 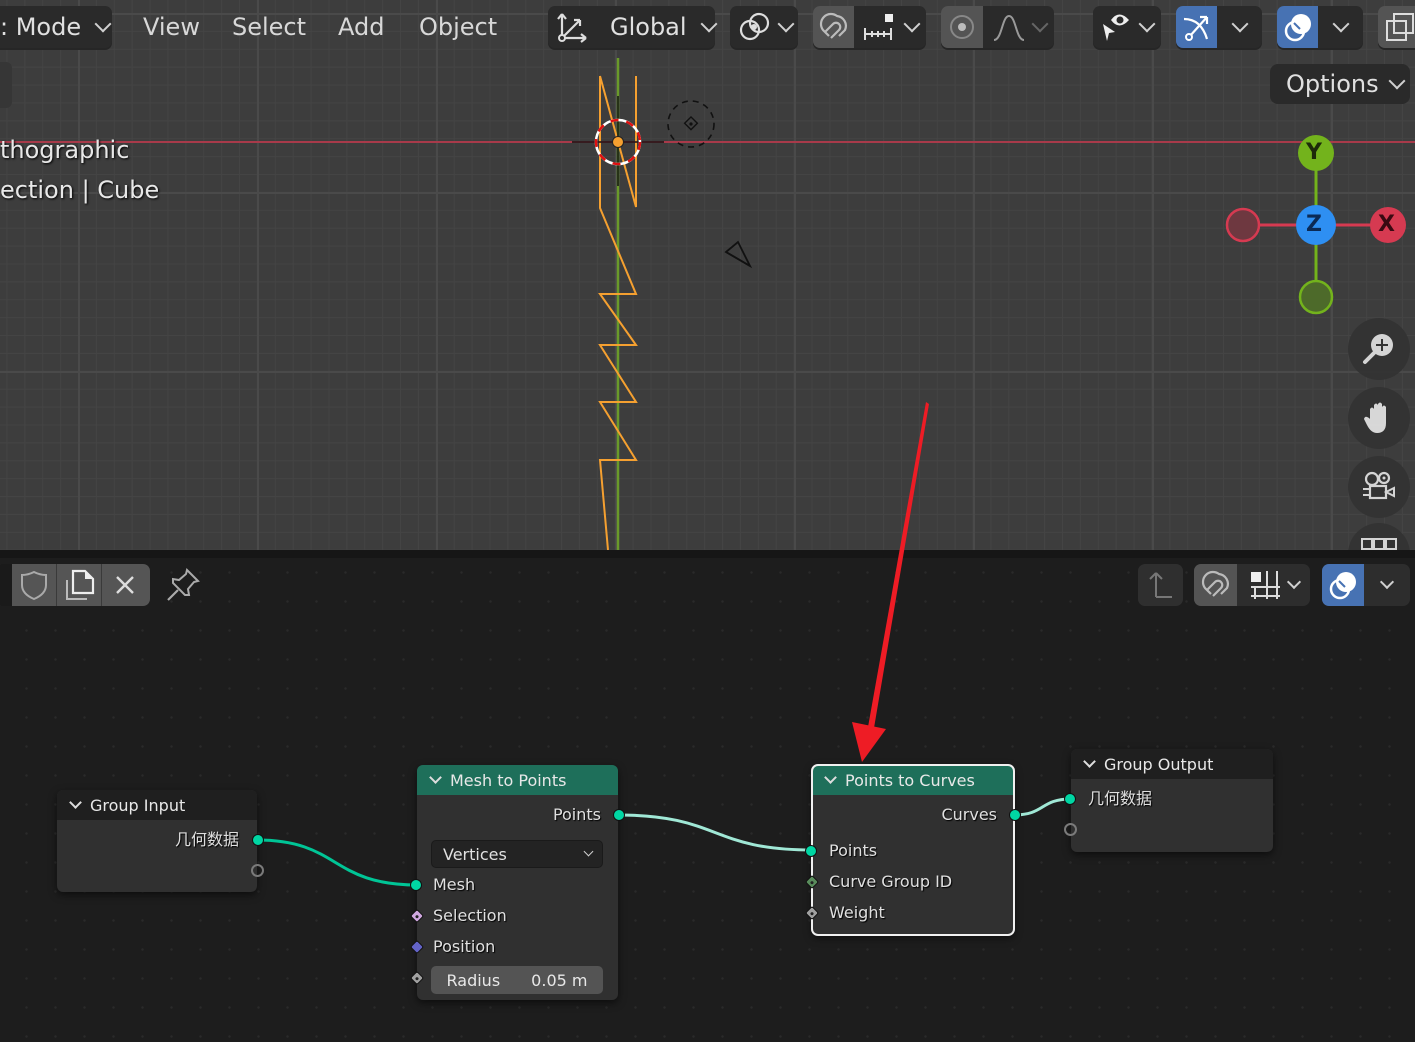 I want to click on mode-dropdown: Vertices, so click(x=517, y=854).